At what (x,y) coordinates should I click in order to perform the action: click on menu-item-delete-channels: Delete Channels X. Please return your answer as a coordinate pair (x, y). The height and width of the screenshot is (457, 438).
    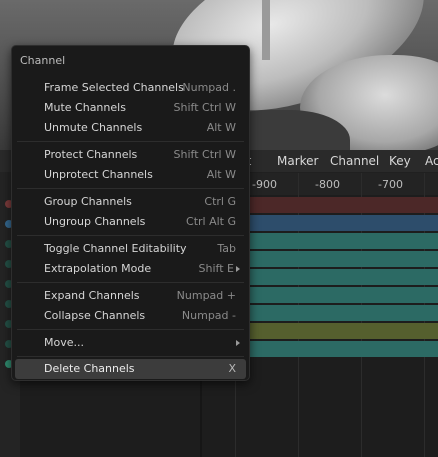
    Looking at the image, I should click on (130, 369).